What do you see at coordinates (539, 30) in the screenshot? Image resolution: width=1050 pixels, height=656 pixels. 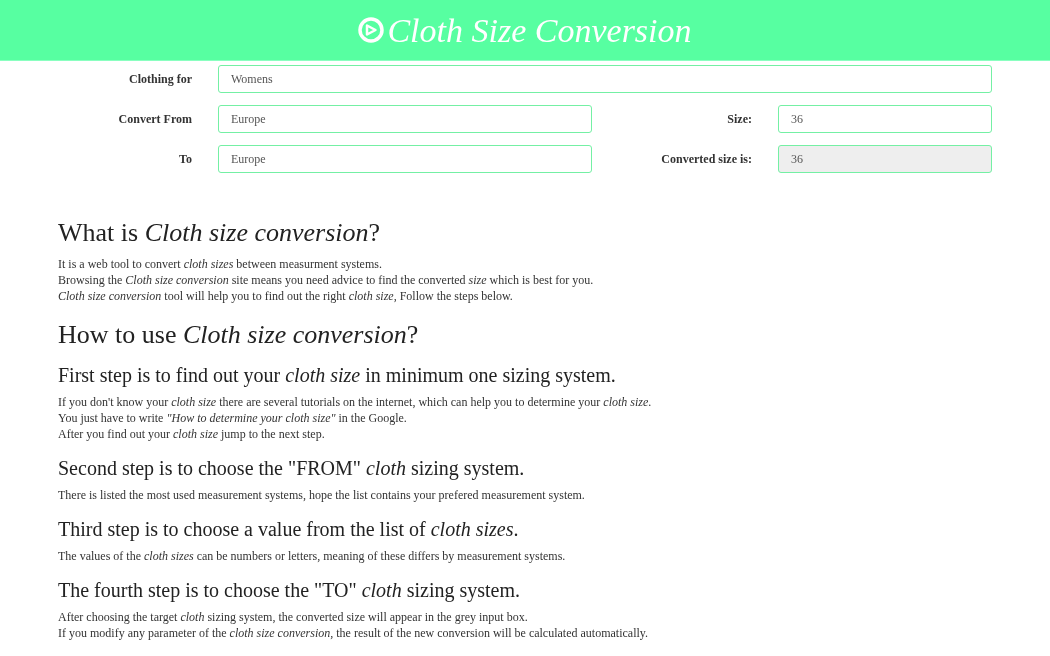 I see `site-title: Cloth Size Conversion` at bounding box center [539, 30].